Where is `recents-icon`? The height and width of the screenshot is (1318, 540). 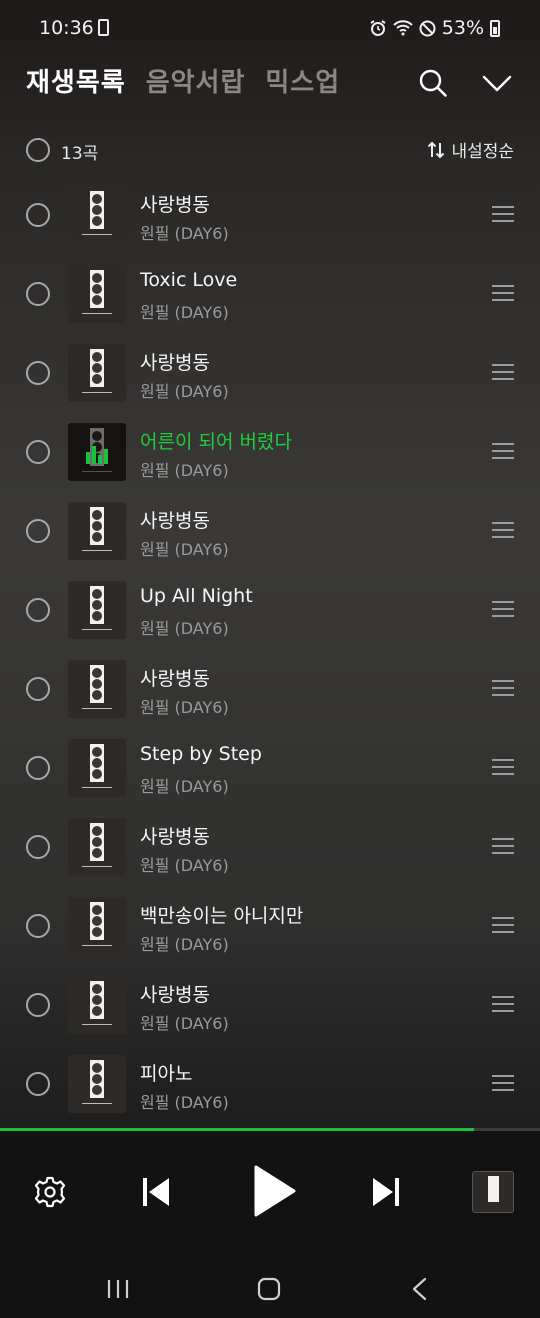 recents-icon is located at coordinates (118, 1289).